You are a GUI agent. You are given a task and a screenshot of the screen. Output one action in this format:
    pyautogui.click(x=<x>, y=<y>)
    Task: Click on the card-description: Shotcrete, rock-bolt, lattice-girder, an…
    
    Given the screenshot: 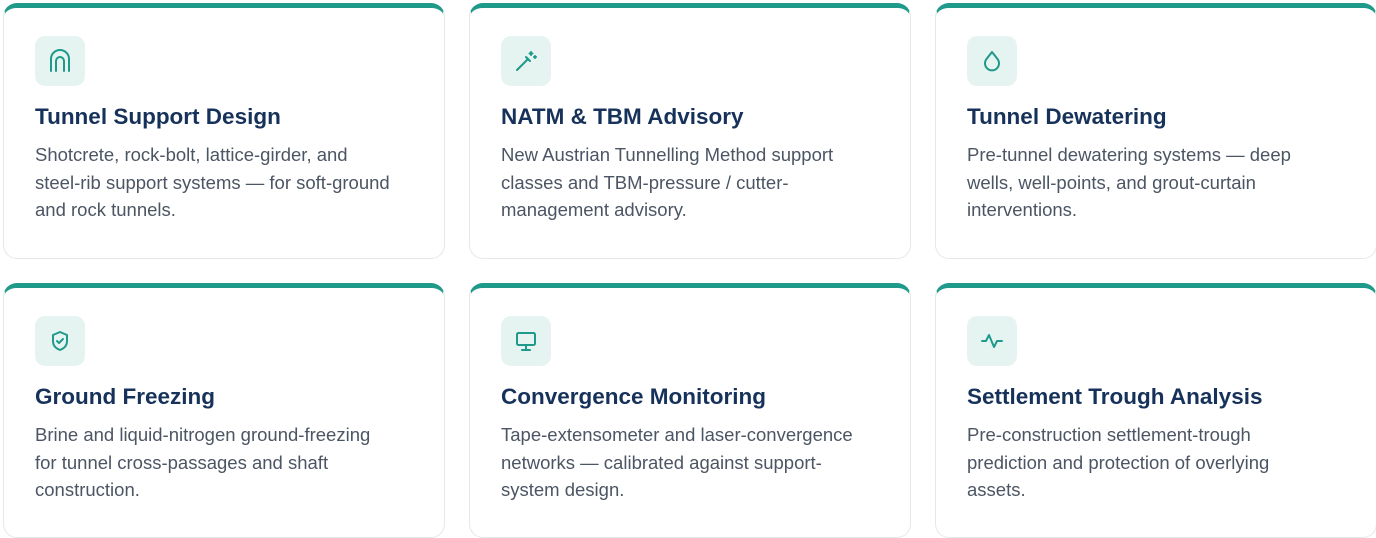 What is the action you would take?
    pyautogui.click(x=212, y=182)
    